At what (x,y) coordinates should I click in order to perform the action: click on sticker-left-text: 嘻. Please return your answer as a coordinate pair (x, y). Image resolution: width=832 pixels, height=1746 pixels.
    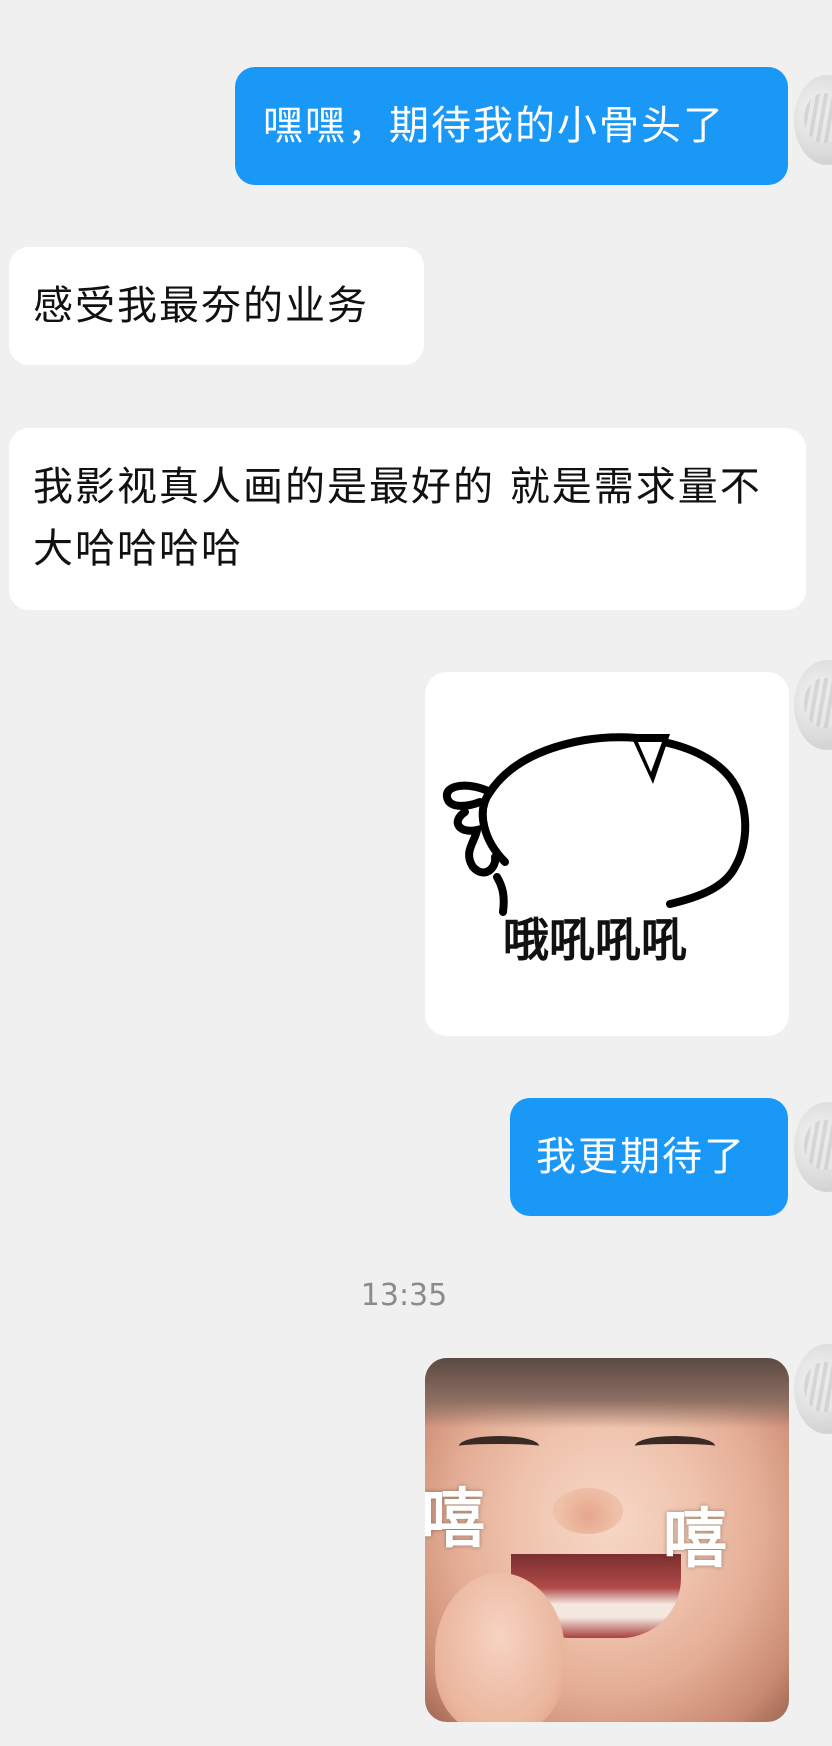
    Looking at the image, I should click on (455, 1520).